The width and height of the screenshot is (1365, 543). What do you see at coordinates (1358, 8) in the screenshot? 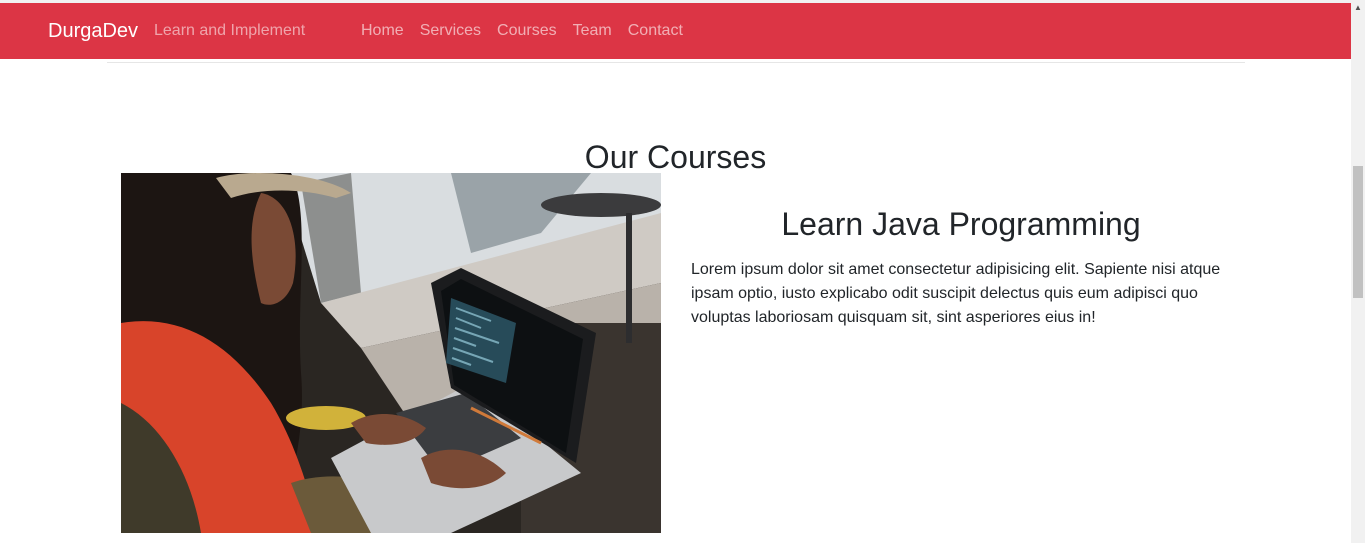
I see `scroll-up-arrow-icon: ▲` at bounding box center [1358, 8].